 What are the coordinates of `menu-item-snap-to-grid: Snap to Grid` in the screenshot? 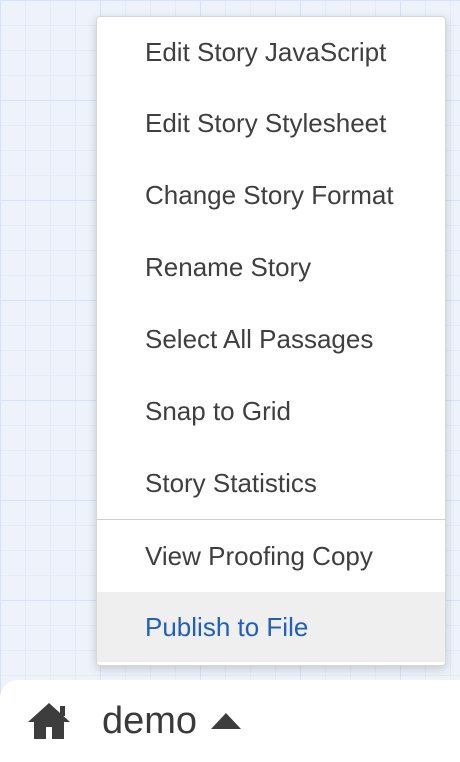 It's located at (271, 411).